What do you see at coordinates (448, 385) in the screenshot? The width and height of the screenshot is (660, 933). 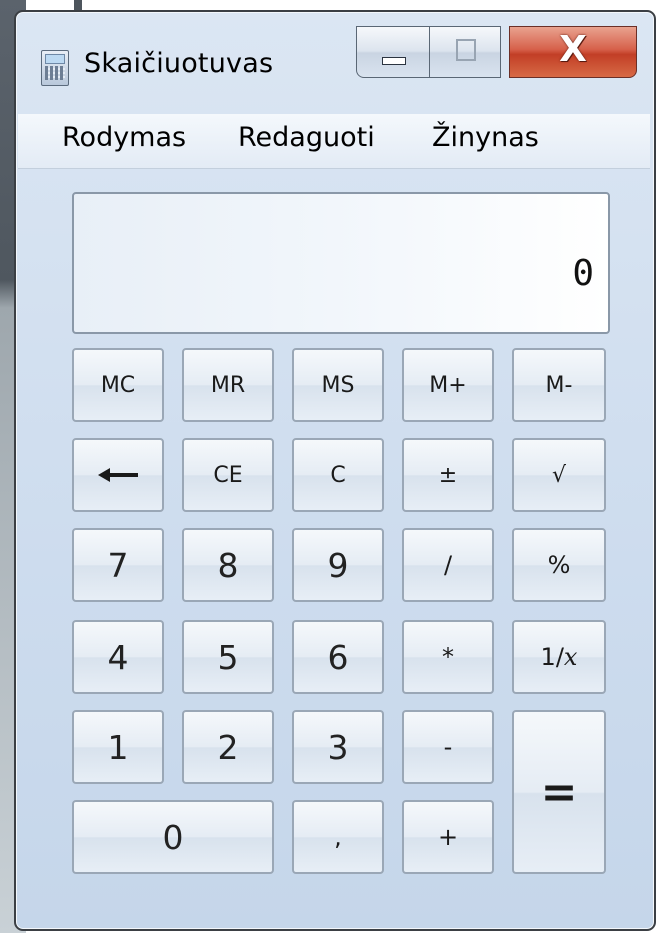 I see `m-plus-button: M+` at bounding box center [448, 385].